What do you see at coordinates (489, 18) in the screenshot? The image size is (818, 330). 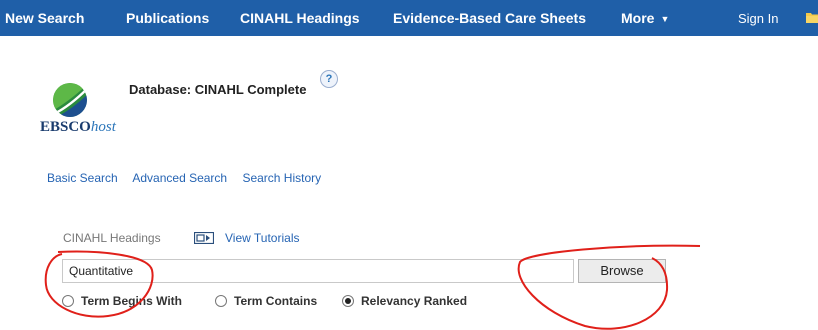 I see `nav-evidence-based-care-sheets: Evidence-Based Care Sheets` at bounding box center [489, 18].